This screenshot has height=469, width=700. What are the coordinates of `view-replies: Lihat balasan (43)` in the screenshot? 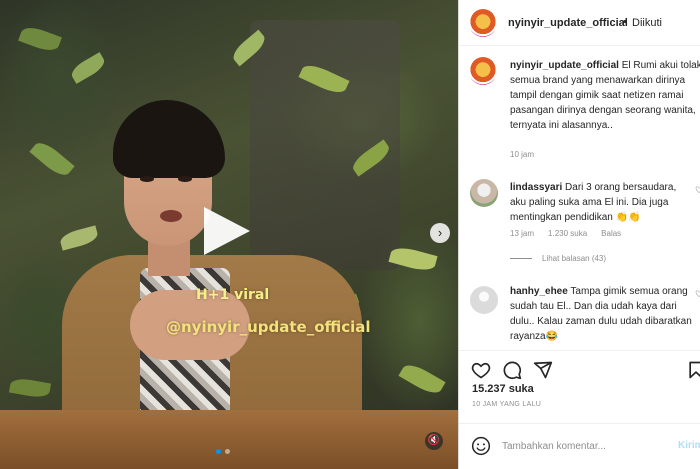 It's located at (558, 258).